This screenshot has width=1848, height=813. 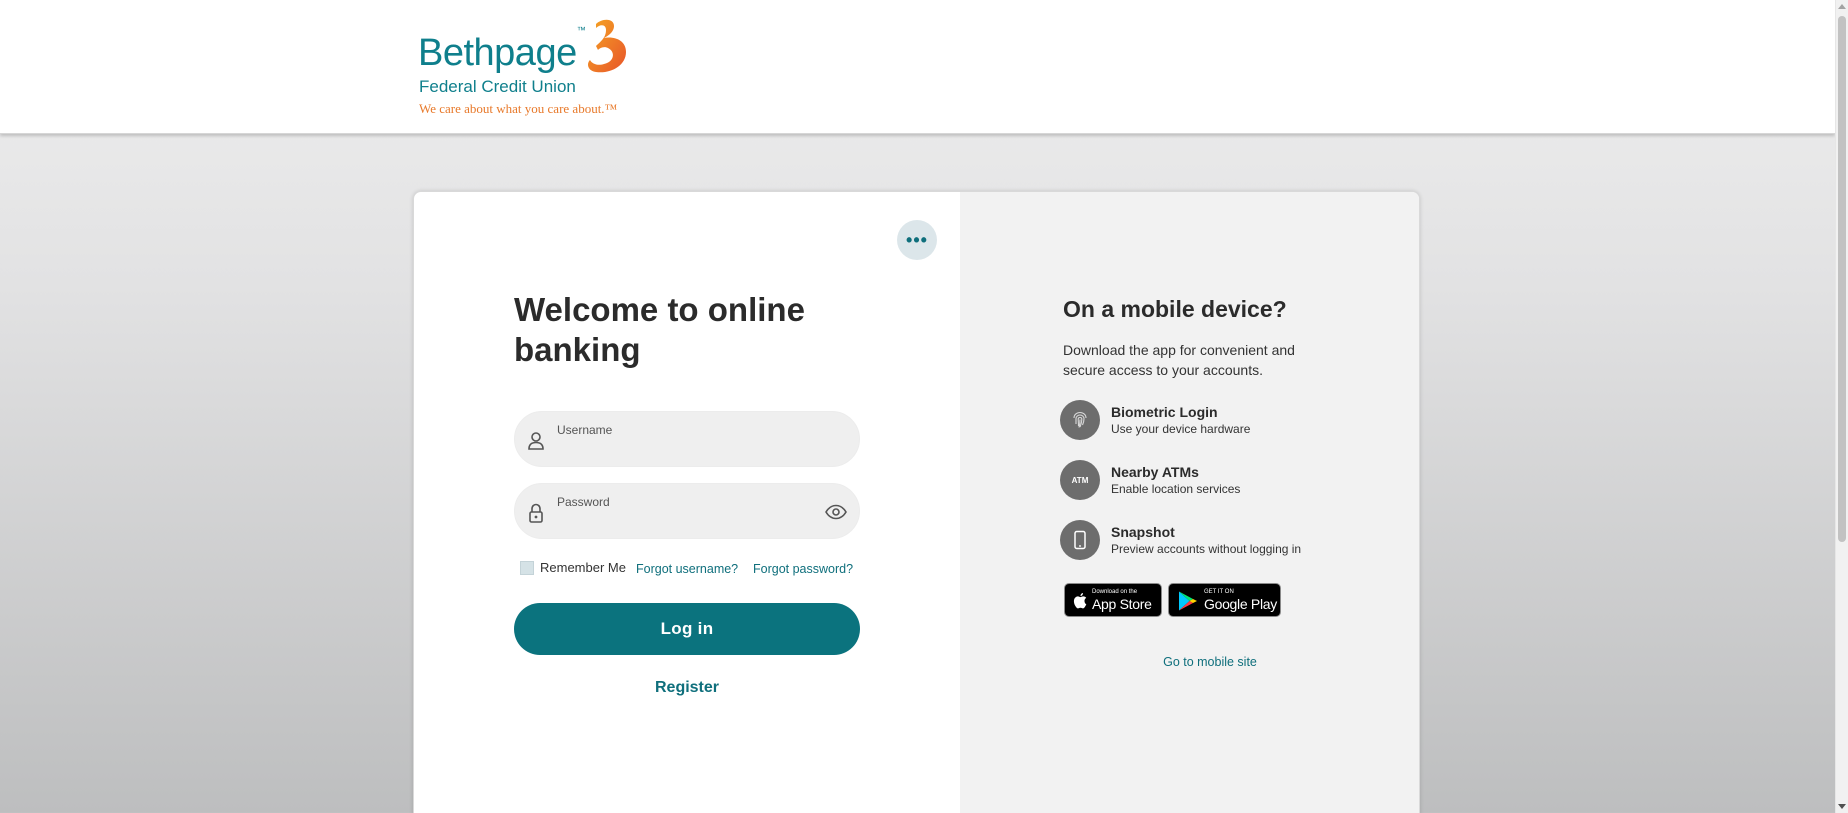 I want to click on username-input, so click(x=687, y=450).